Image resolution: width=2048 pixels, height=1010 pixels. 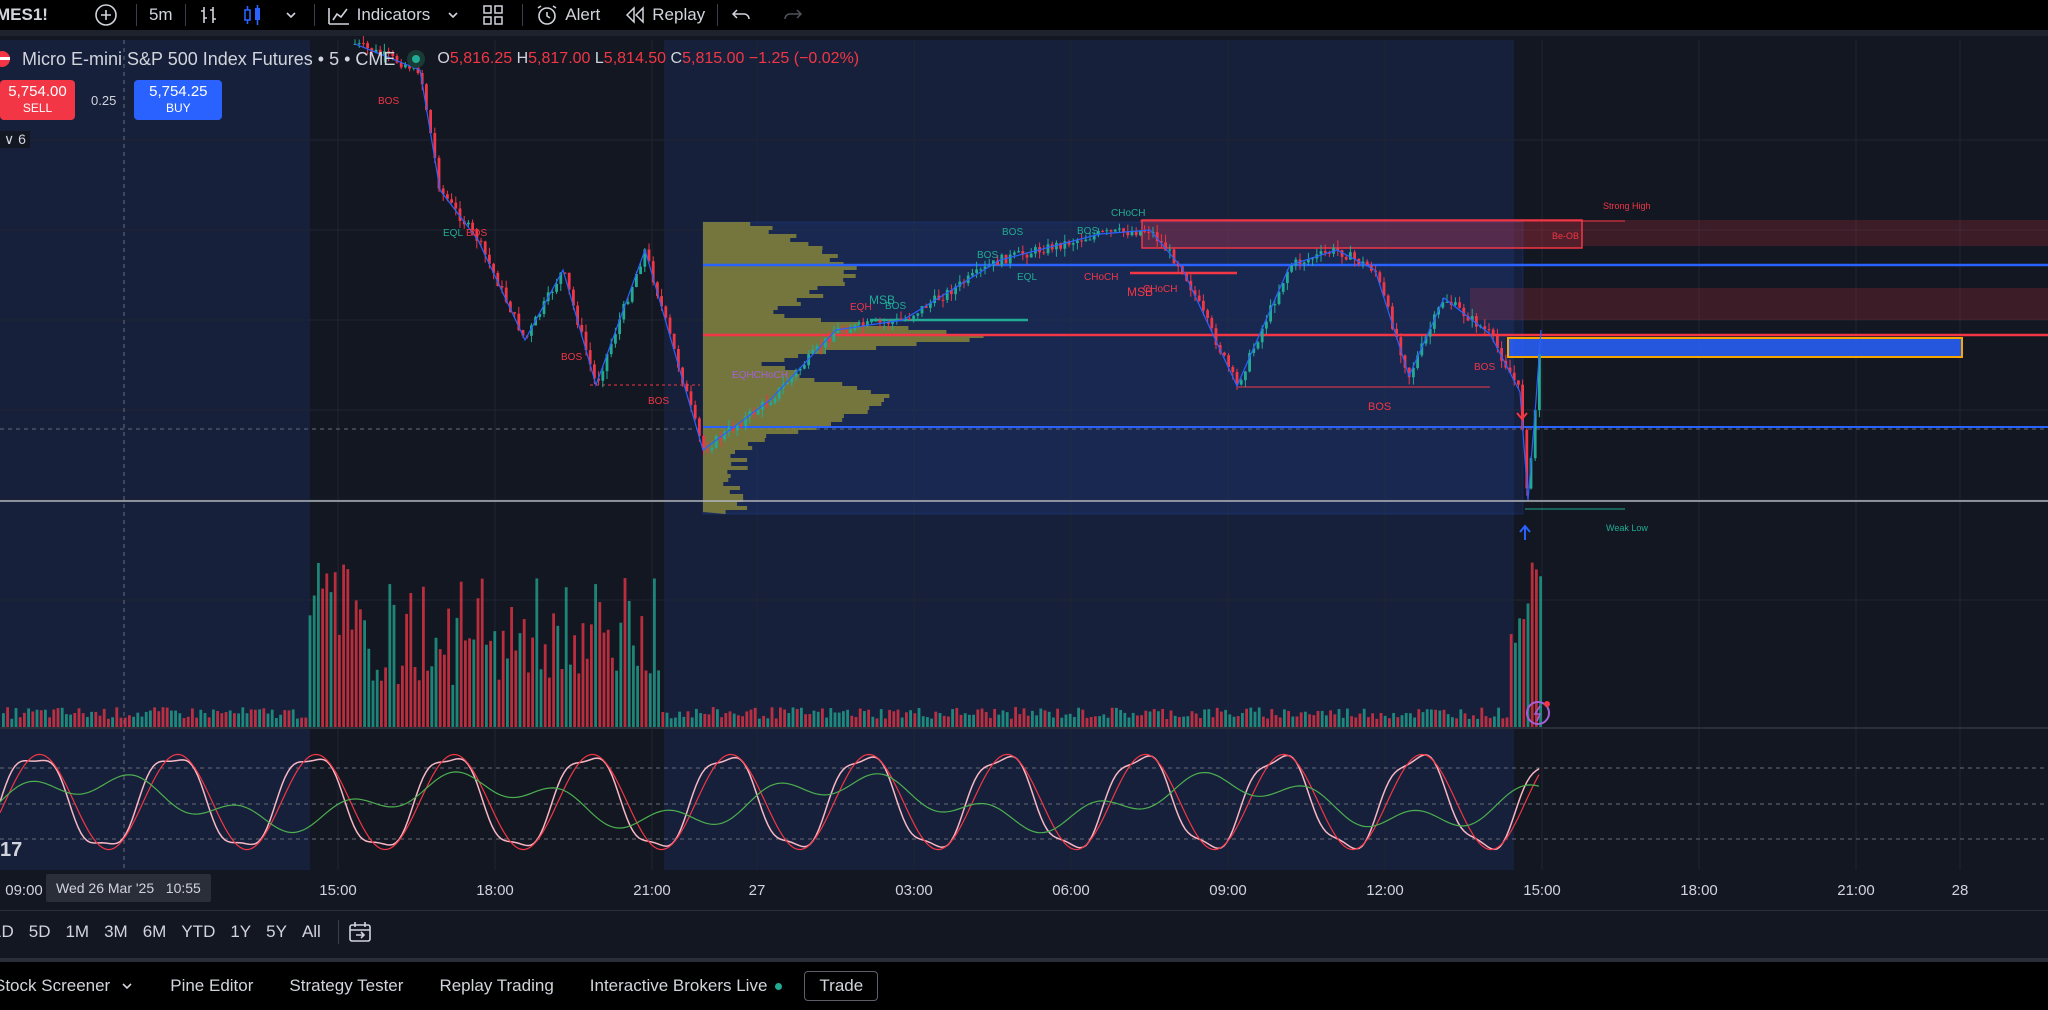 What do you see at coordinates (278, 932) in the screenshot?
I see `range-5y: 5Y` at bounding box center [278, 932].